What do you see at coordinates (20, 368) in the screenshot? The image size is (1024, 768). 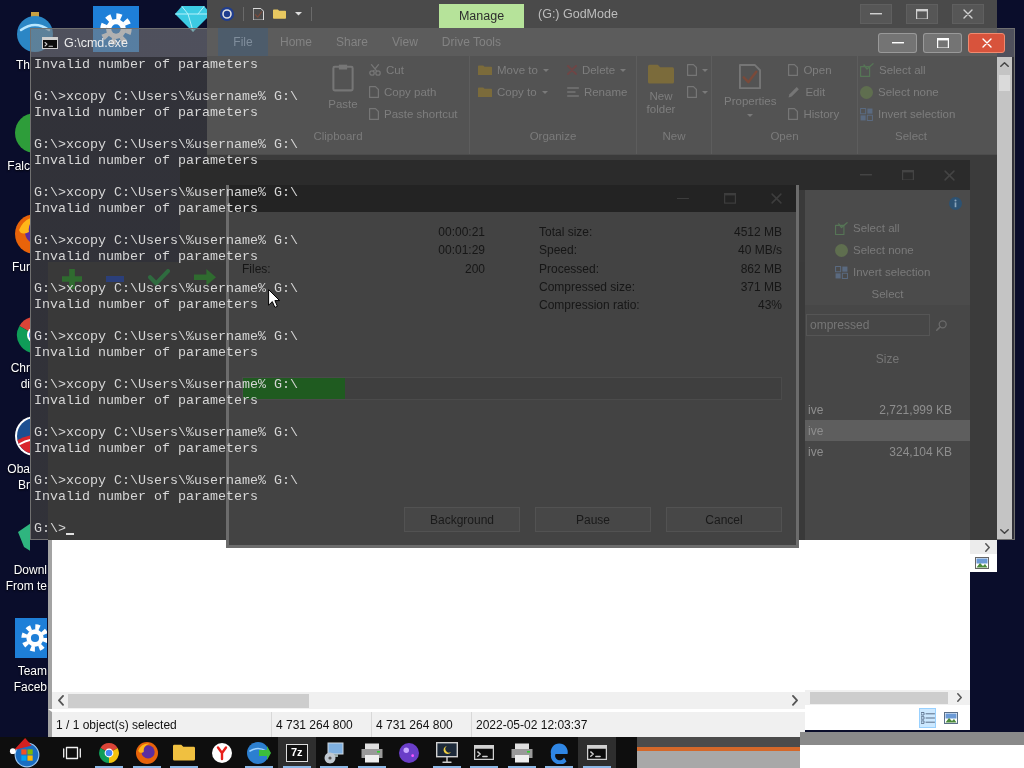 I see `icon-label: Chr` at bounding box center [20, 368].